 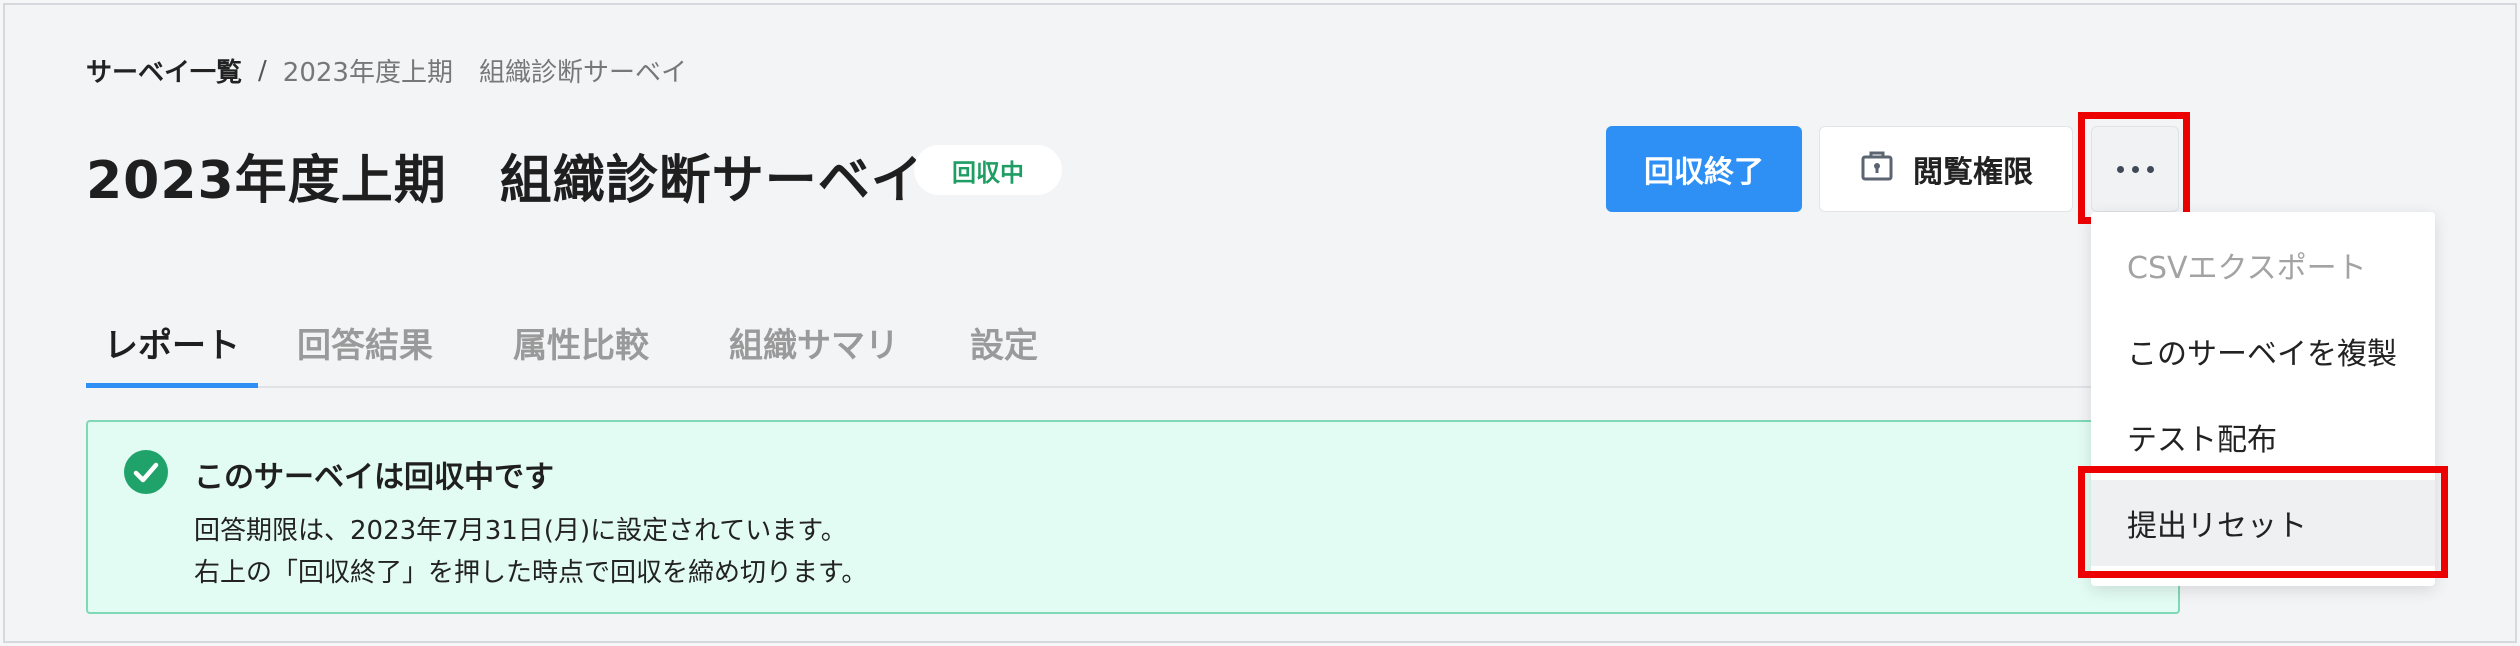 I want to click on status-badge: 回収中, so click(x=988, y=170).